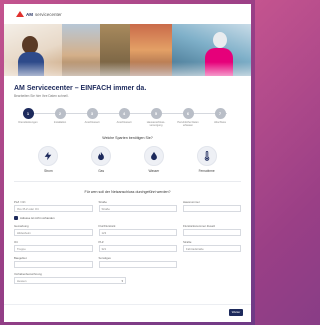  I want to click on step-label: Dienstleistungen, so click(28, 122).